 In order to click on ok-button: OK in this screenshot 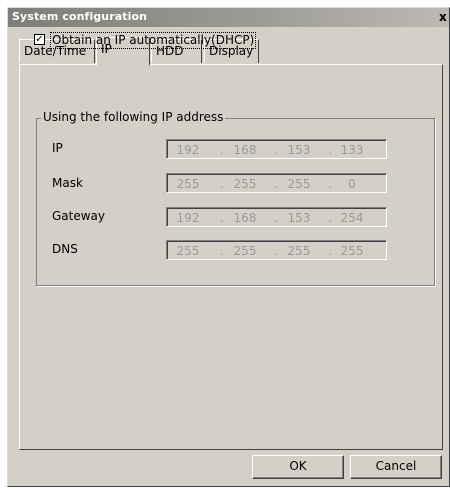, I will do `click(298, 467)`.